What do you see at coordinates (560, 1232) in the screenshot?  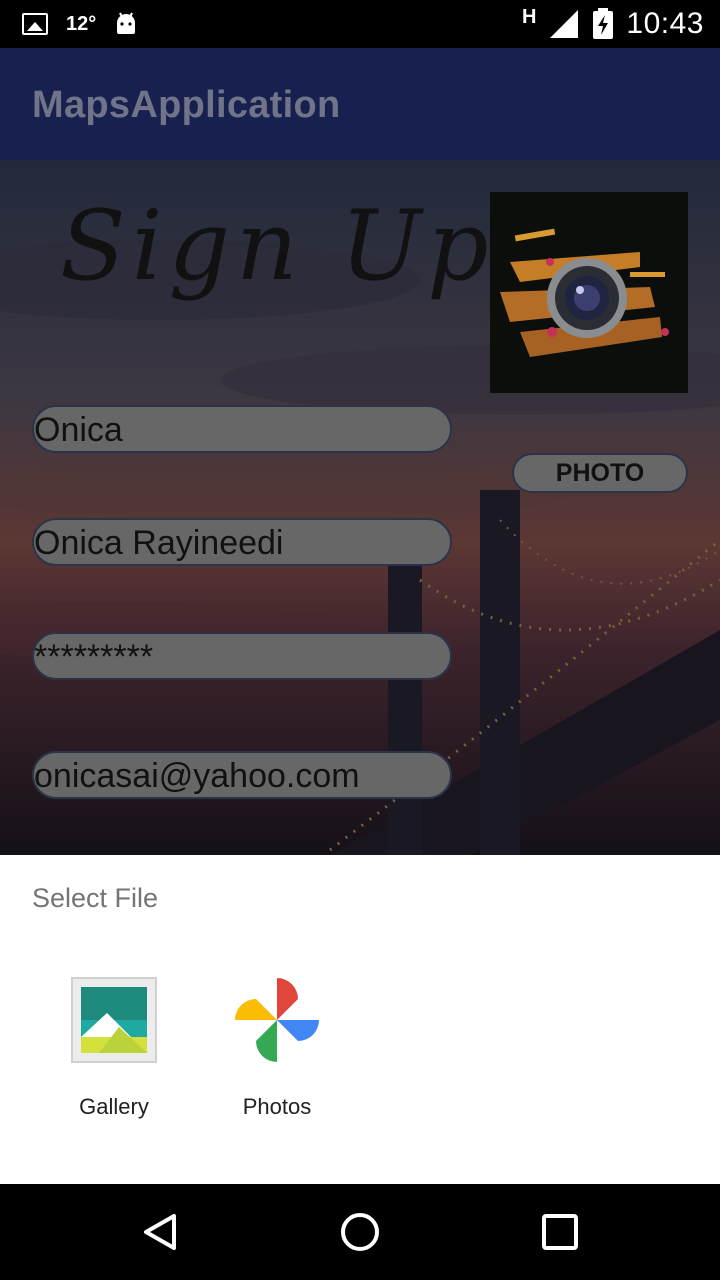 I see `recents-icon` at bounding box center [560, 1232].